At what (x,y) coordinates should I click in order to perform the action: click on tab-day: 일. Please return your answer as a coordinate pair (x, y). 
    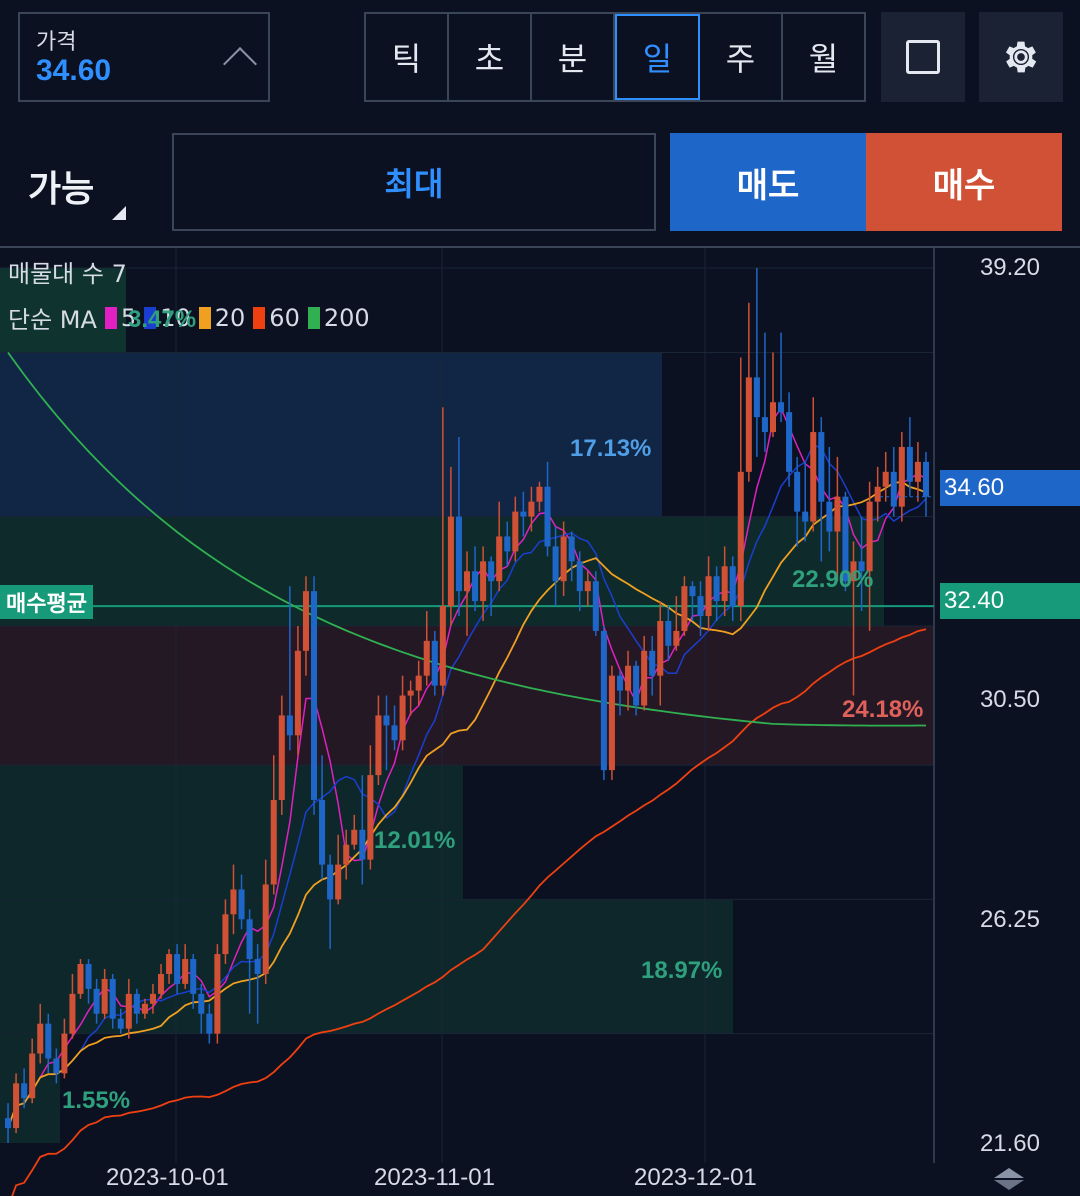
    Looking at the image, I should click on (657, 57).